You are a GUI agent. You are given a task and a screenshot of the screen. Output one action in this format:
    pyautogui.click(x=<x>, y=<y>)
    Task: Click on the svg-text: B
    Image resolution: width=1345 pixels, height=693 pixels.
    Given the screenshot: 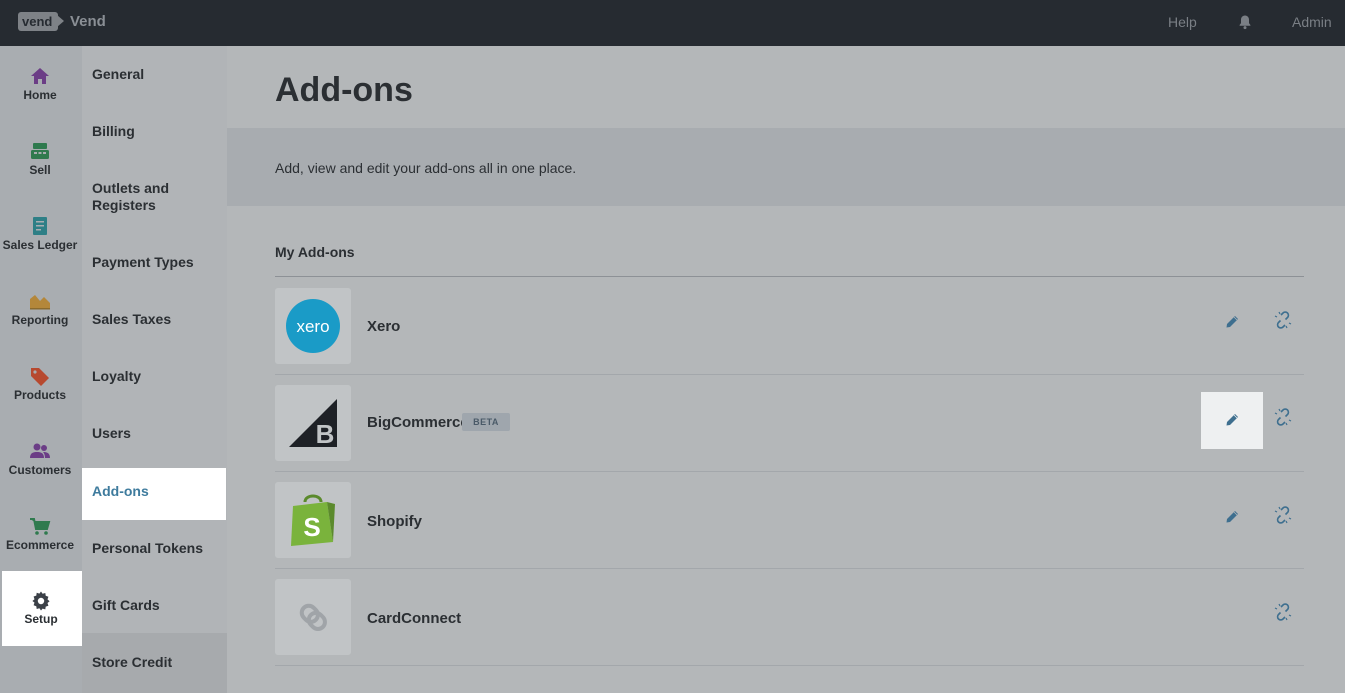 What is the action you would take?
    pyautogui.click(x=325, y=434)
    